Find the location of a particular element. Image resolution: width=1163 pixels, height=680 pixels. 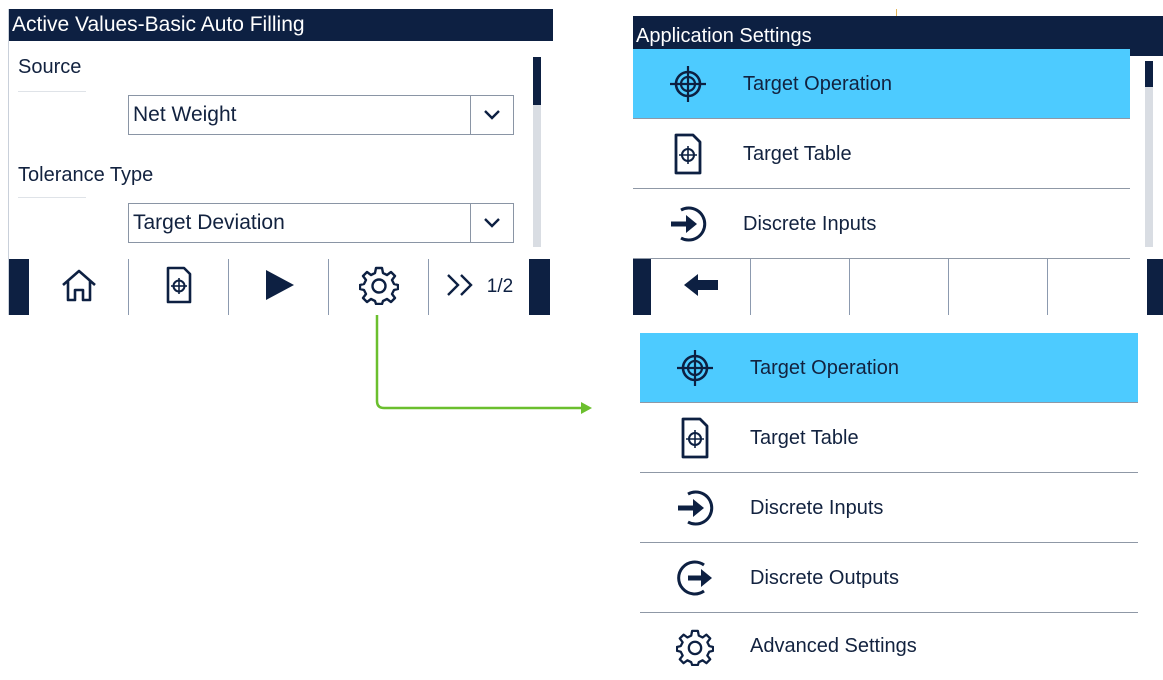

discrete-output-icon is located at coordinates (695, 578).